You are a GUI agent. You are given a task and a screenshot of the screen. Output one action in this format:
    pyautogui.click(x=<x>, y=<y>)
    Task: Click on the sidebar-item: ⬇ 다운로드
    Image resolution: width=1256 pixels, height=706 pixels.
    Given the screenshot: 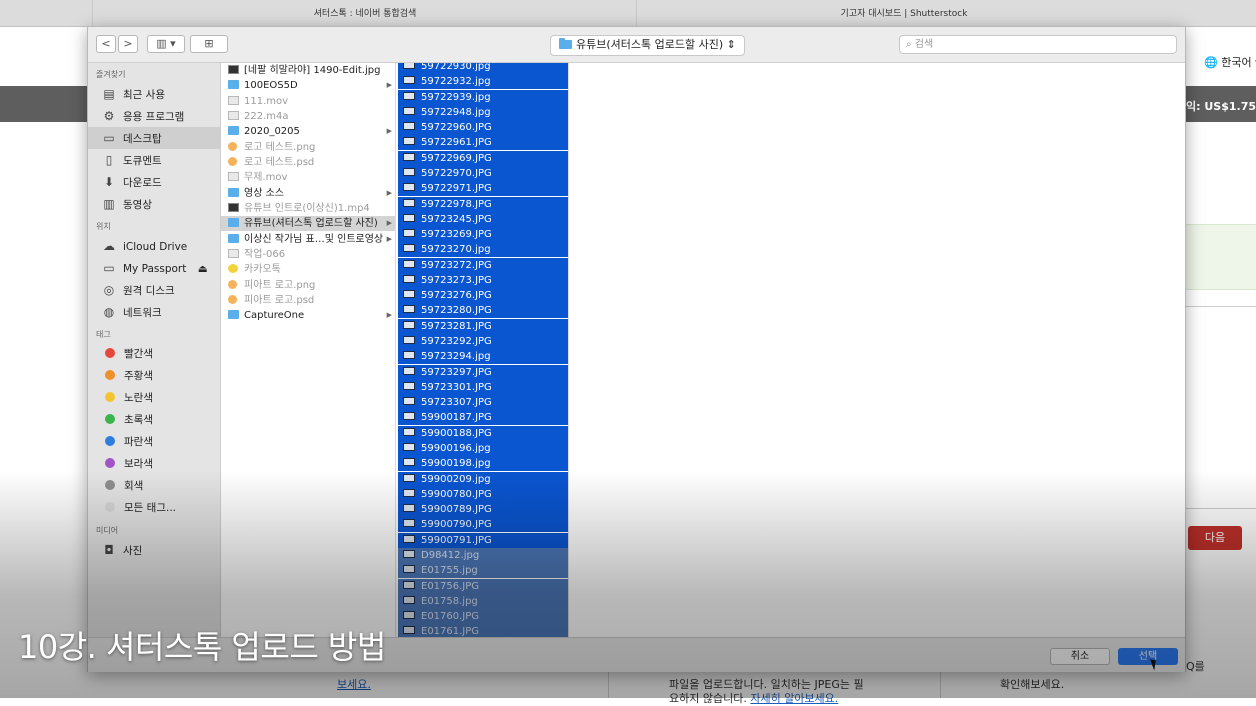 What is the action you would take?
    pyautogui.click(x=160, y=182)
    